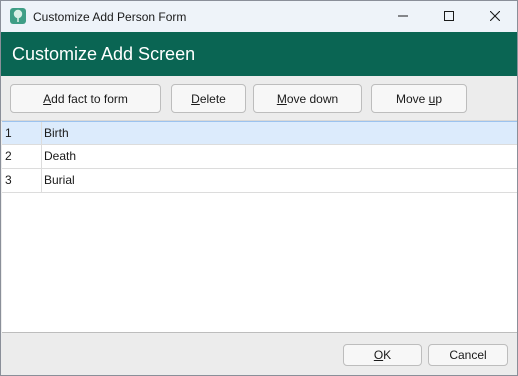 This screenshot has width=518, height=376. Describe the element at coordinates (259, 16) in the screenshot. I see `title-bar: Customize Add Person Form` at that location.